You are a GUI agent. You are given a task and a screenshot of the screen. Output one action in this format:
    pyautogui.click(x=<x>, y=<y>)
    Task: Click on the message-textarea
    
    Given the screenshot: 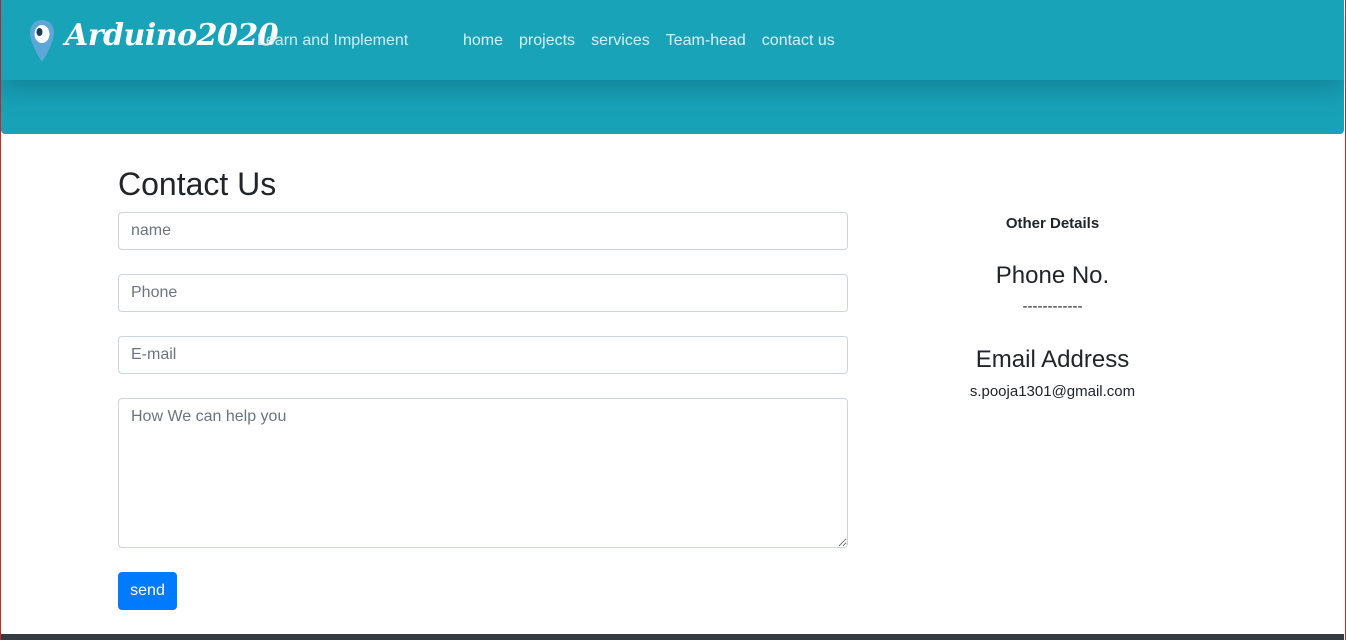 What is the action you would take?
    pyautogui.click(x=483, y=473)
    